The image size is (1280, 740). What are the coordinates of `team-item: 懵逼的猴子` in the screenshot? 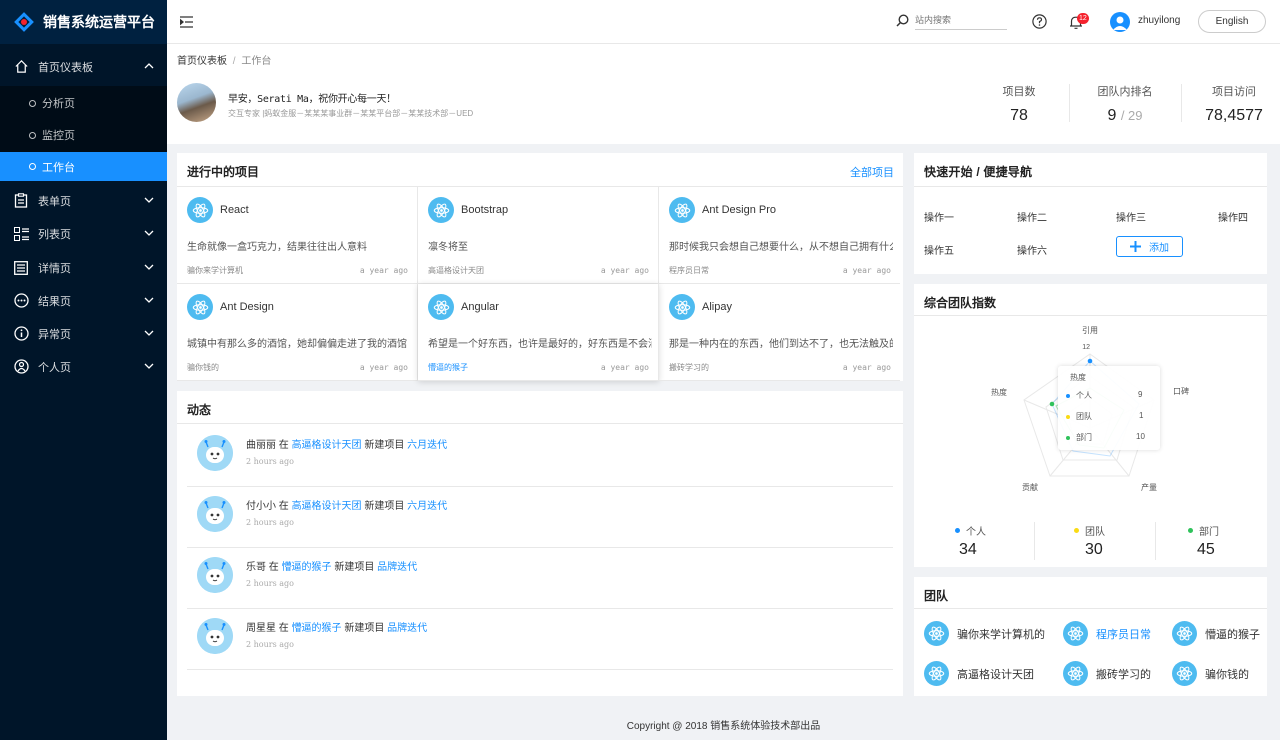 It's located at (1216, 633).